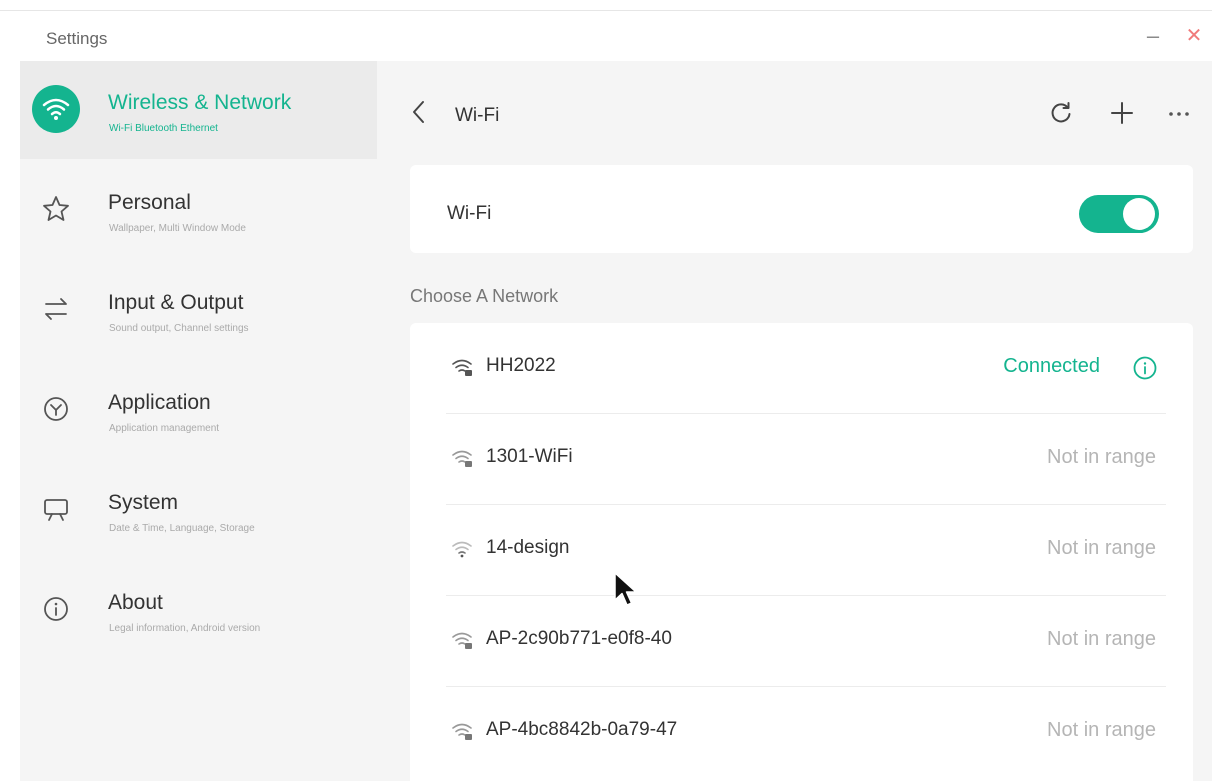 The width and height of the screenshot is (1212, 781). I want to click on sidebar-item-label: About, so click(135, 602).